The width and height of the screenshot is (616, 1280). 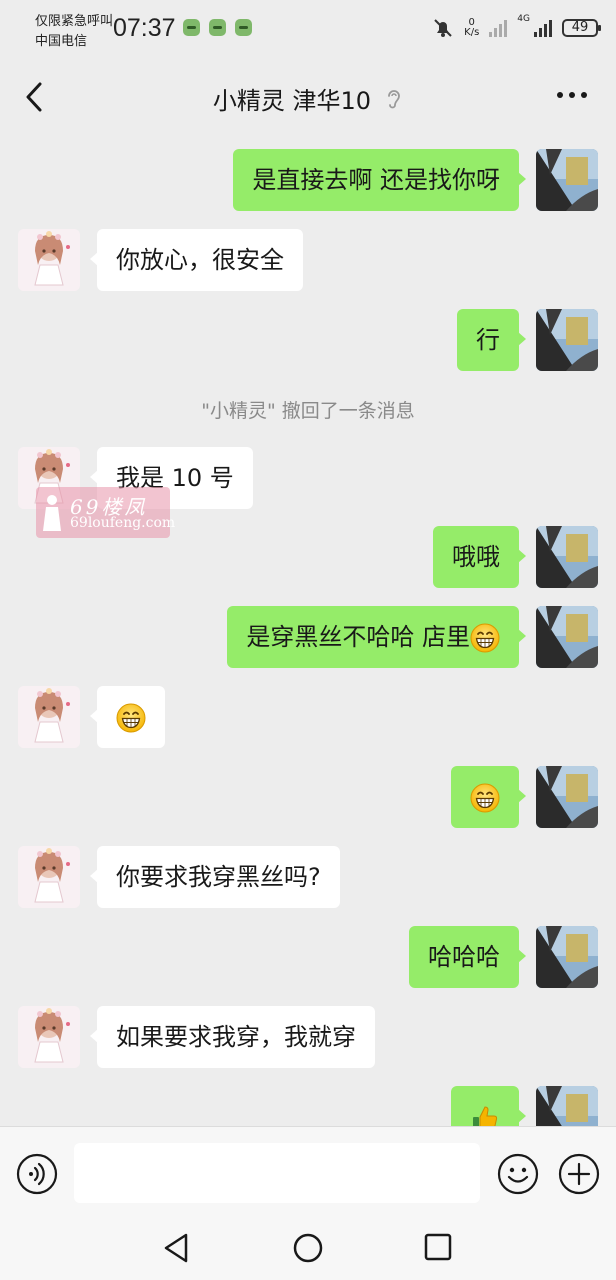 What do you see at coordinates (308, 411) in the screenshot?
I see `recall-notice: "小精灵" 撤回了一条消息` at bounding box center [308, 411].